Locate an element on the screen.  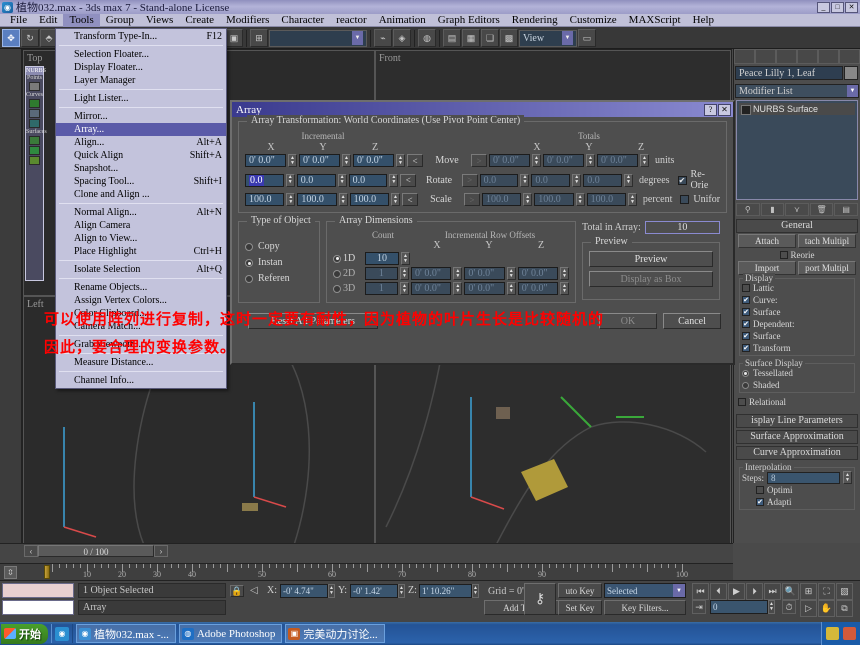
z-coord-field: 1' 10.26" is located at coordinates (445, 591).